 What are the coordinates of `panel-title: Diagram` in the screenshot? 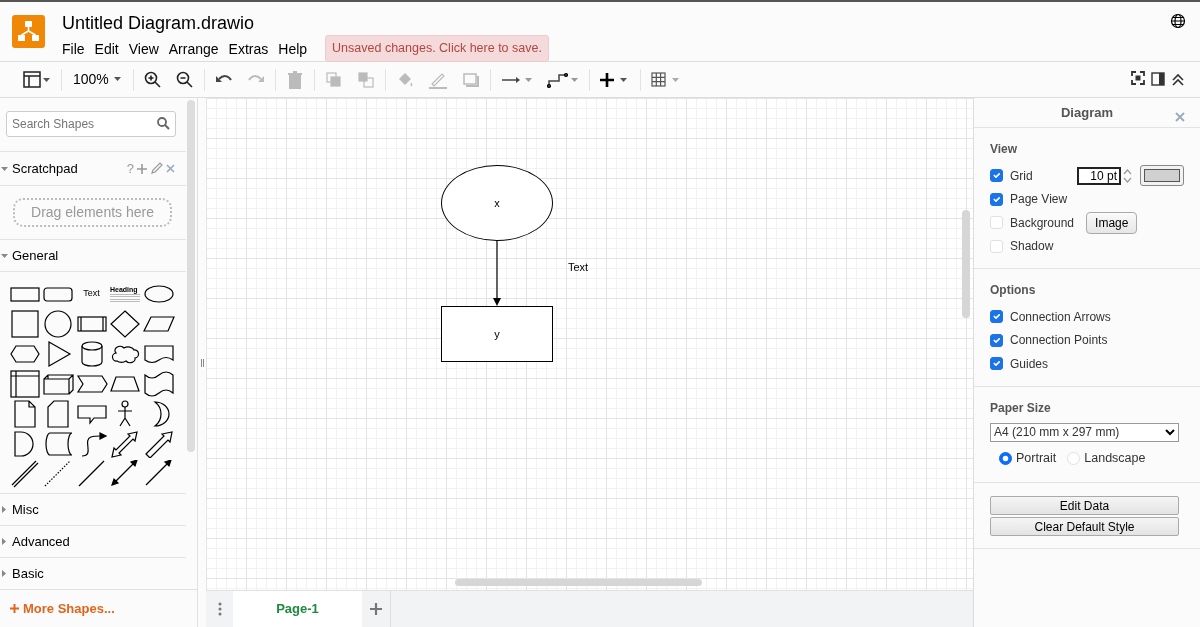 It's located at (1087, 112).